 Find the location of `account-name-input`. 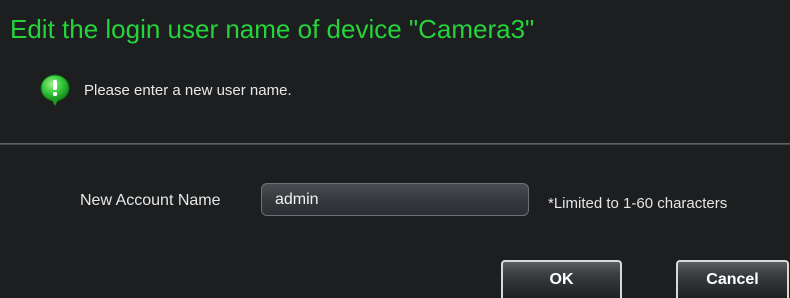

account-name-input is located at coordinates (395, 199).